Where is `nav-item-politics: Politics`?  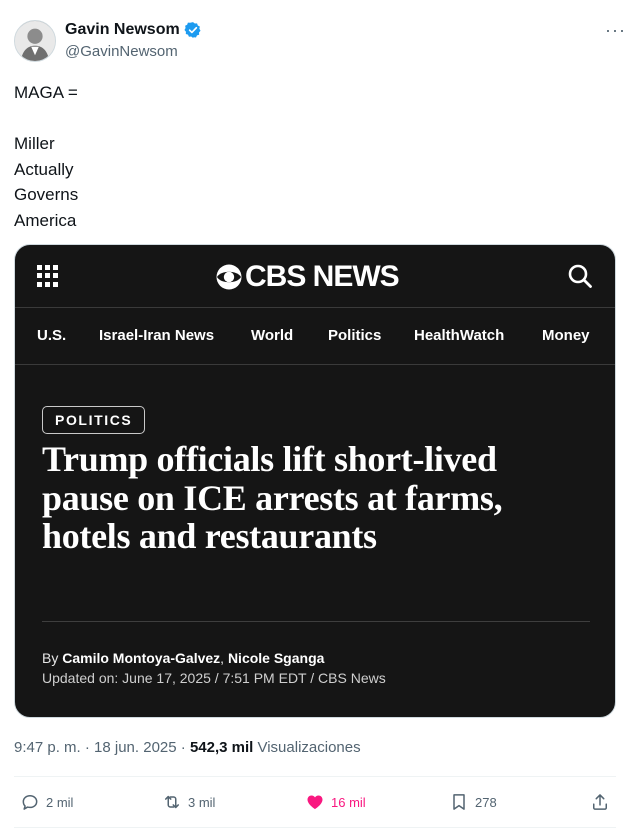 nav-item-politics: Politics is located at coordinates (355, 335).